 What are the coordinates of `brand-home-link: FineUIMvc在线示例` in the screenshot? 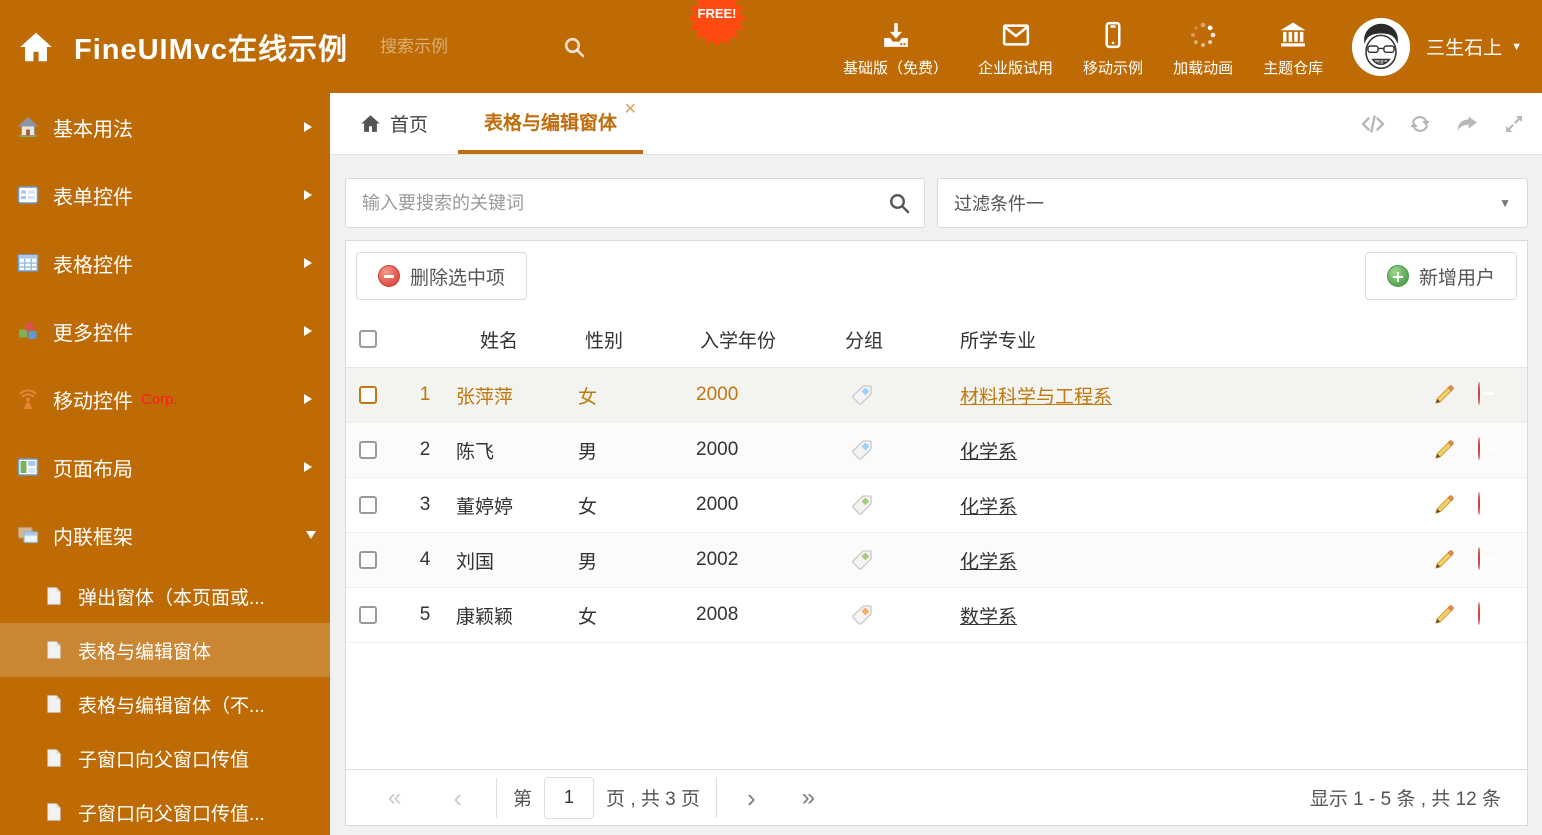 It's located at (174, 47).